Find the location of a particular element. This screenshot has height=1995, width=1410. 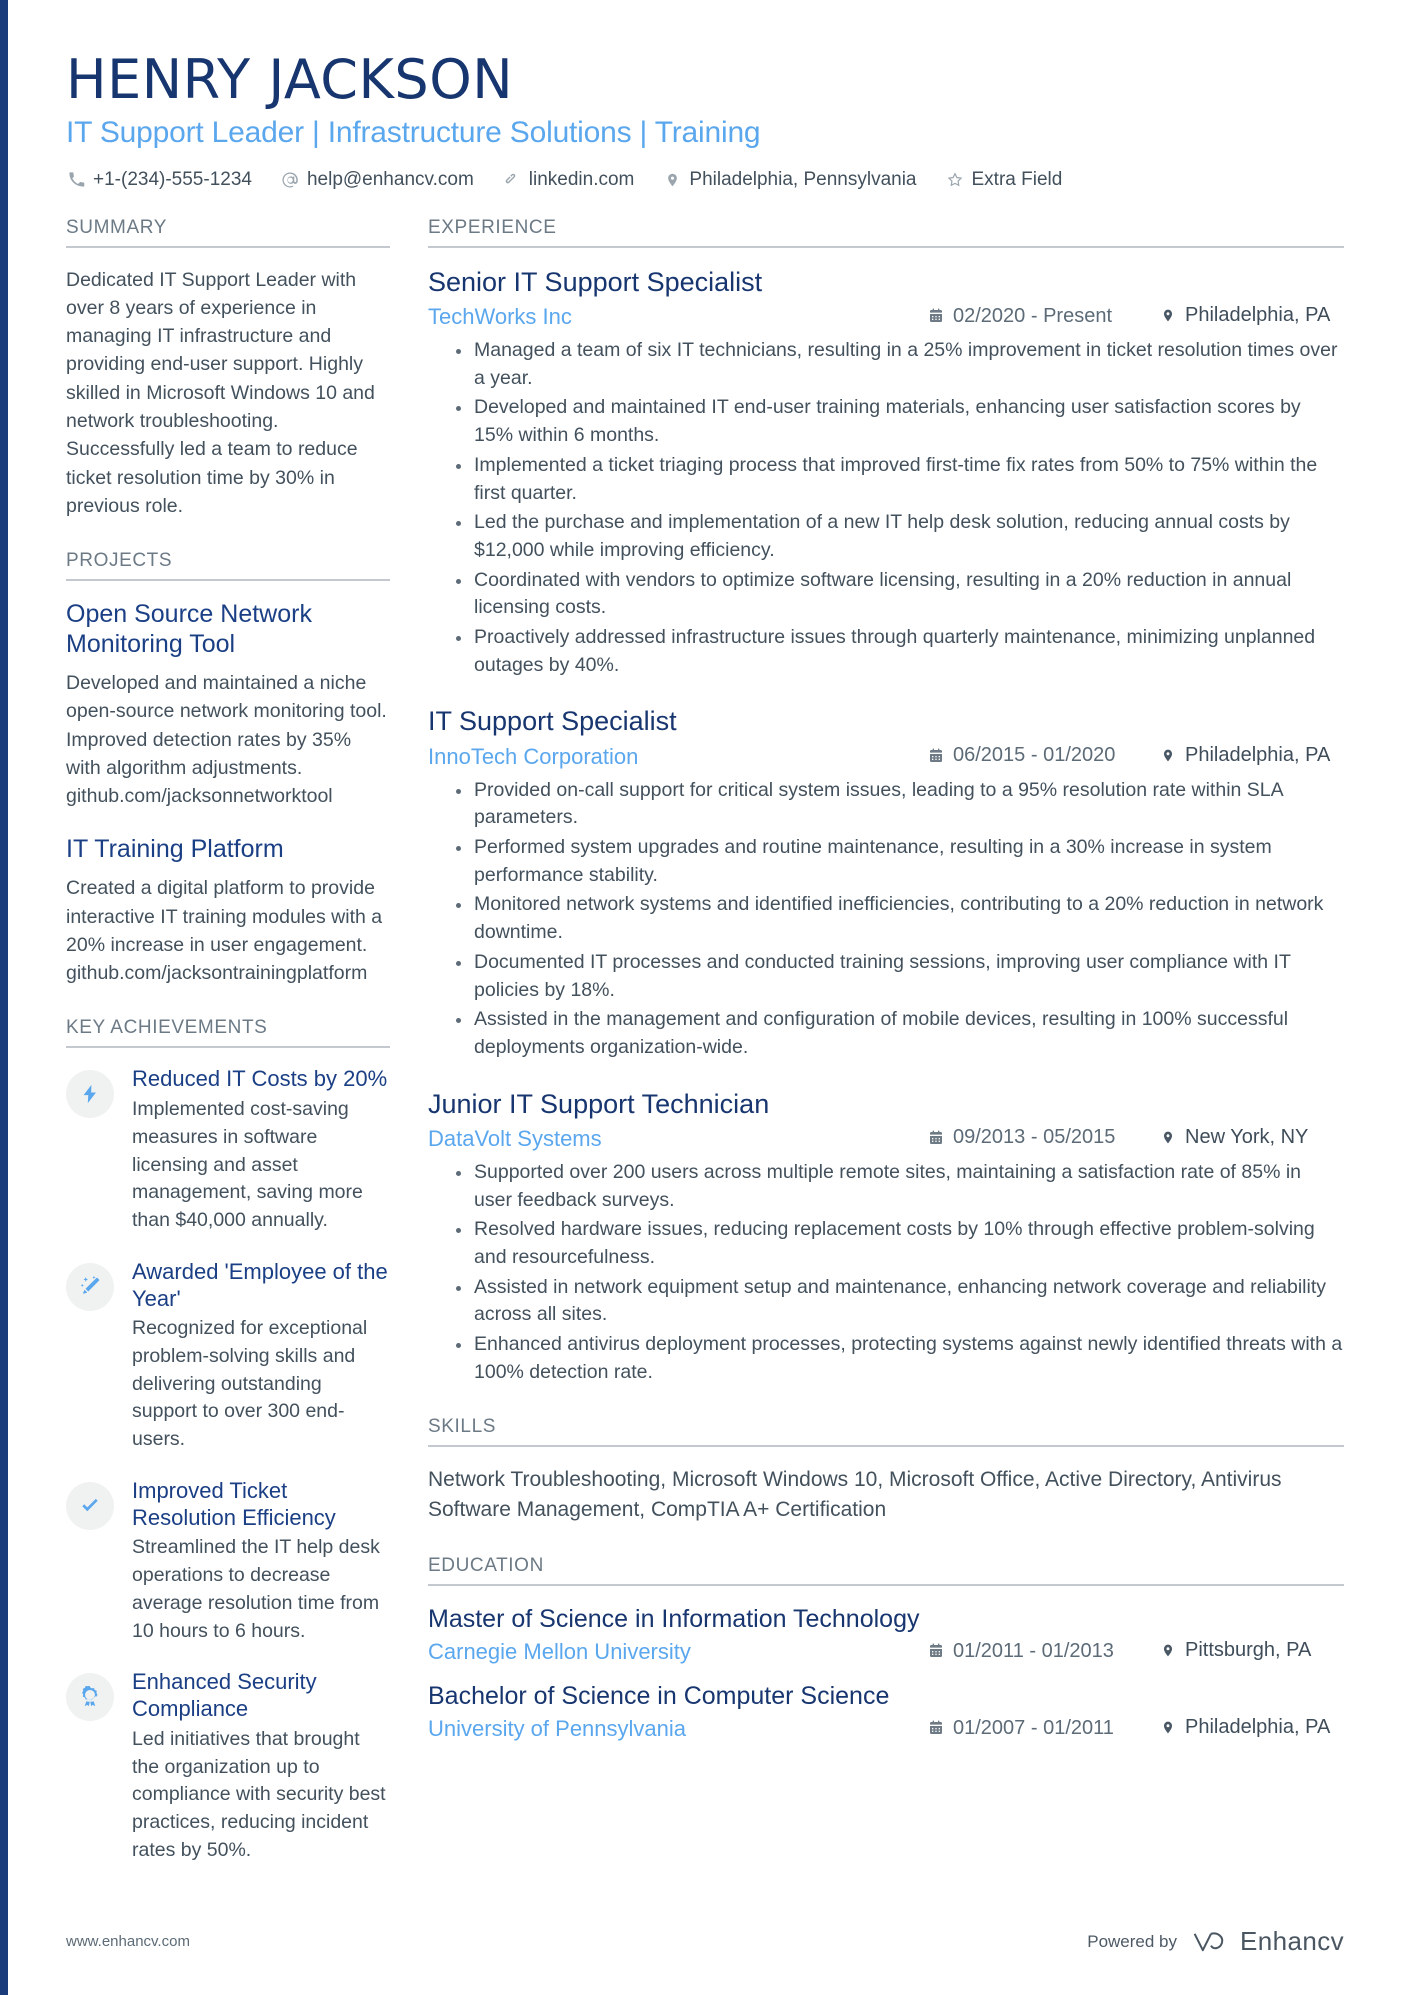

education-dates: 01/2011 - 01/2013 is located at coordinates (1043, 1651).